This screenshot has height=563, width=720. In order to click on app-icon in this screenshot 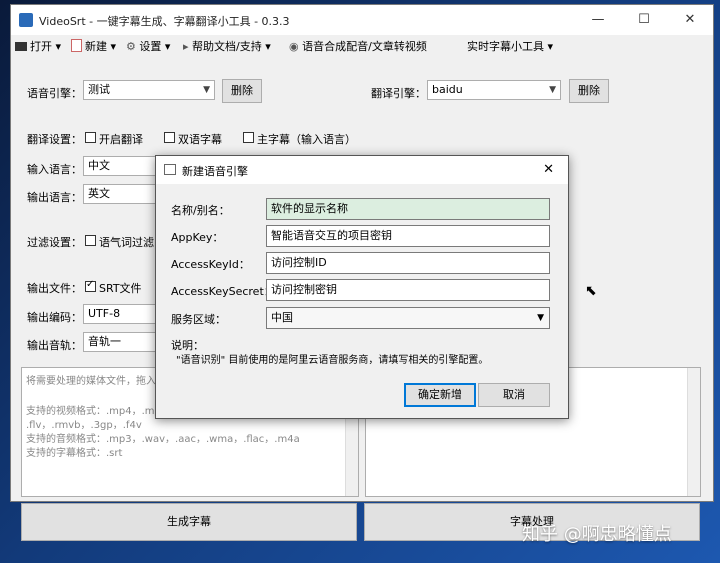, I will do `click(26, 20)`.